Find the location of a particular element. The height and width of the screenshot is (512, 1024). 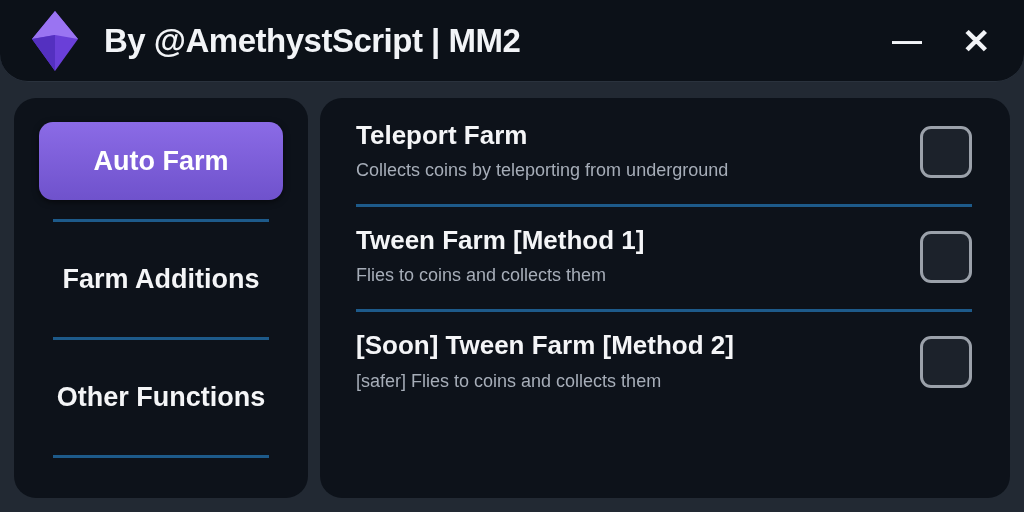

option-title: Teleport Farm is located at coordinates (442, 136).